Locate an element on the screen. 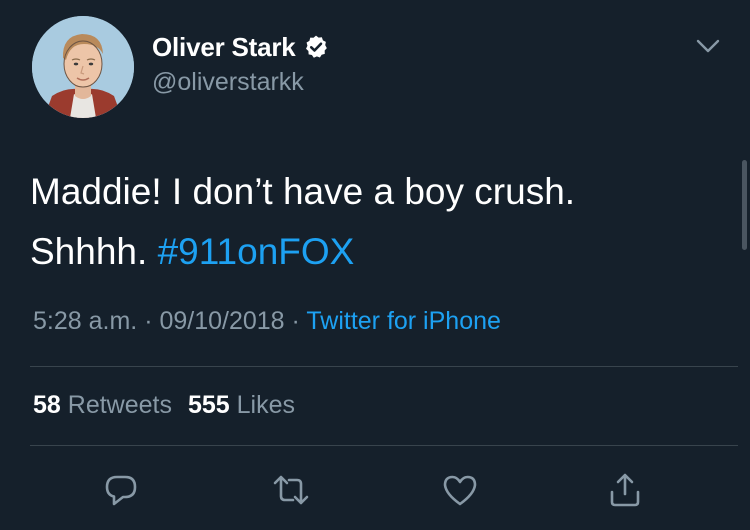 This screenshot has width=750, height=530. tweet-stats: 58 Retweets 555 Likes is located at coordinates (164, 405).